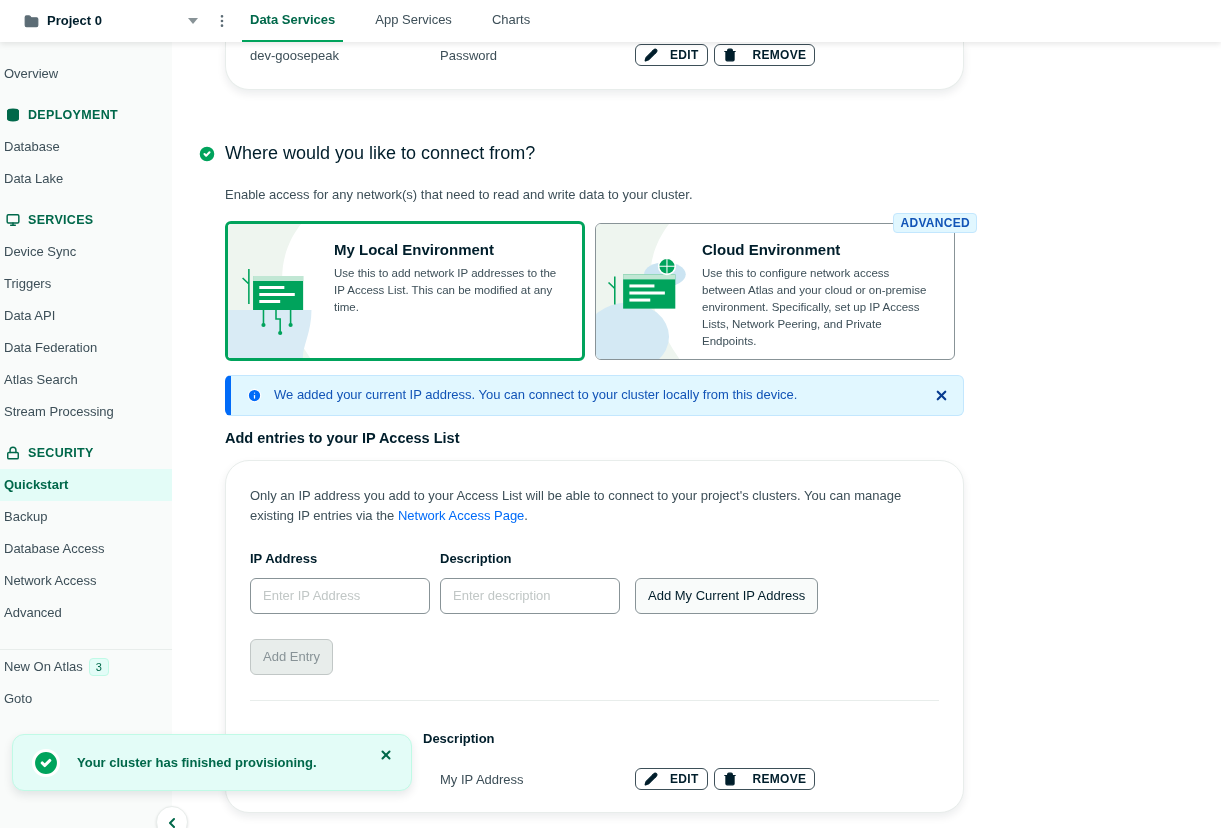 The width and height of the screenshot is (1221, 828). Describe the element at coordinates (86, 74) in the screenshot. I see `sidebar-item: Overview` at that location.